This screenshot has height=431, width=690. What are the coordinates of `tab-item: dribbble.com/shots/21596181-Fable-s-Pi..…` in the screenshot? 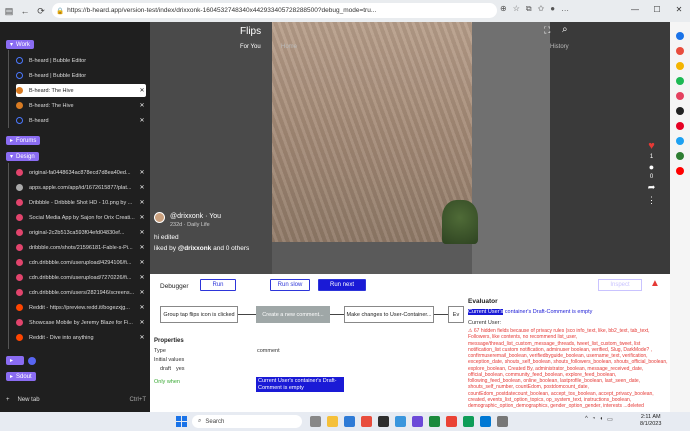 It's located at (81, 247).